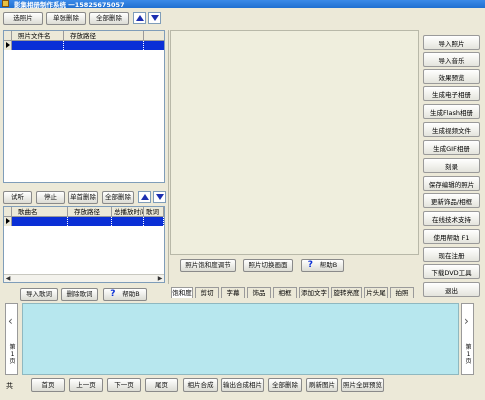  I want to click on preview-effects-button: 效果预览, so click(451, 76).